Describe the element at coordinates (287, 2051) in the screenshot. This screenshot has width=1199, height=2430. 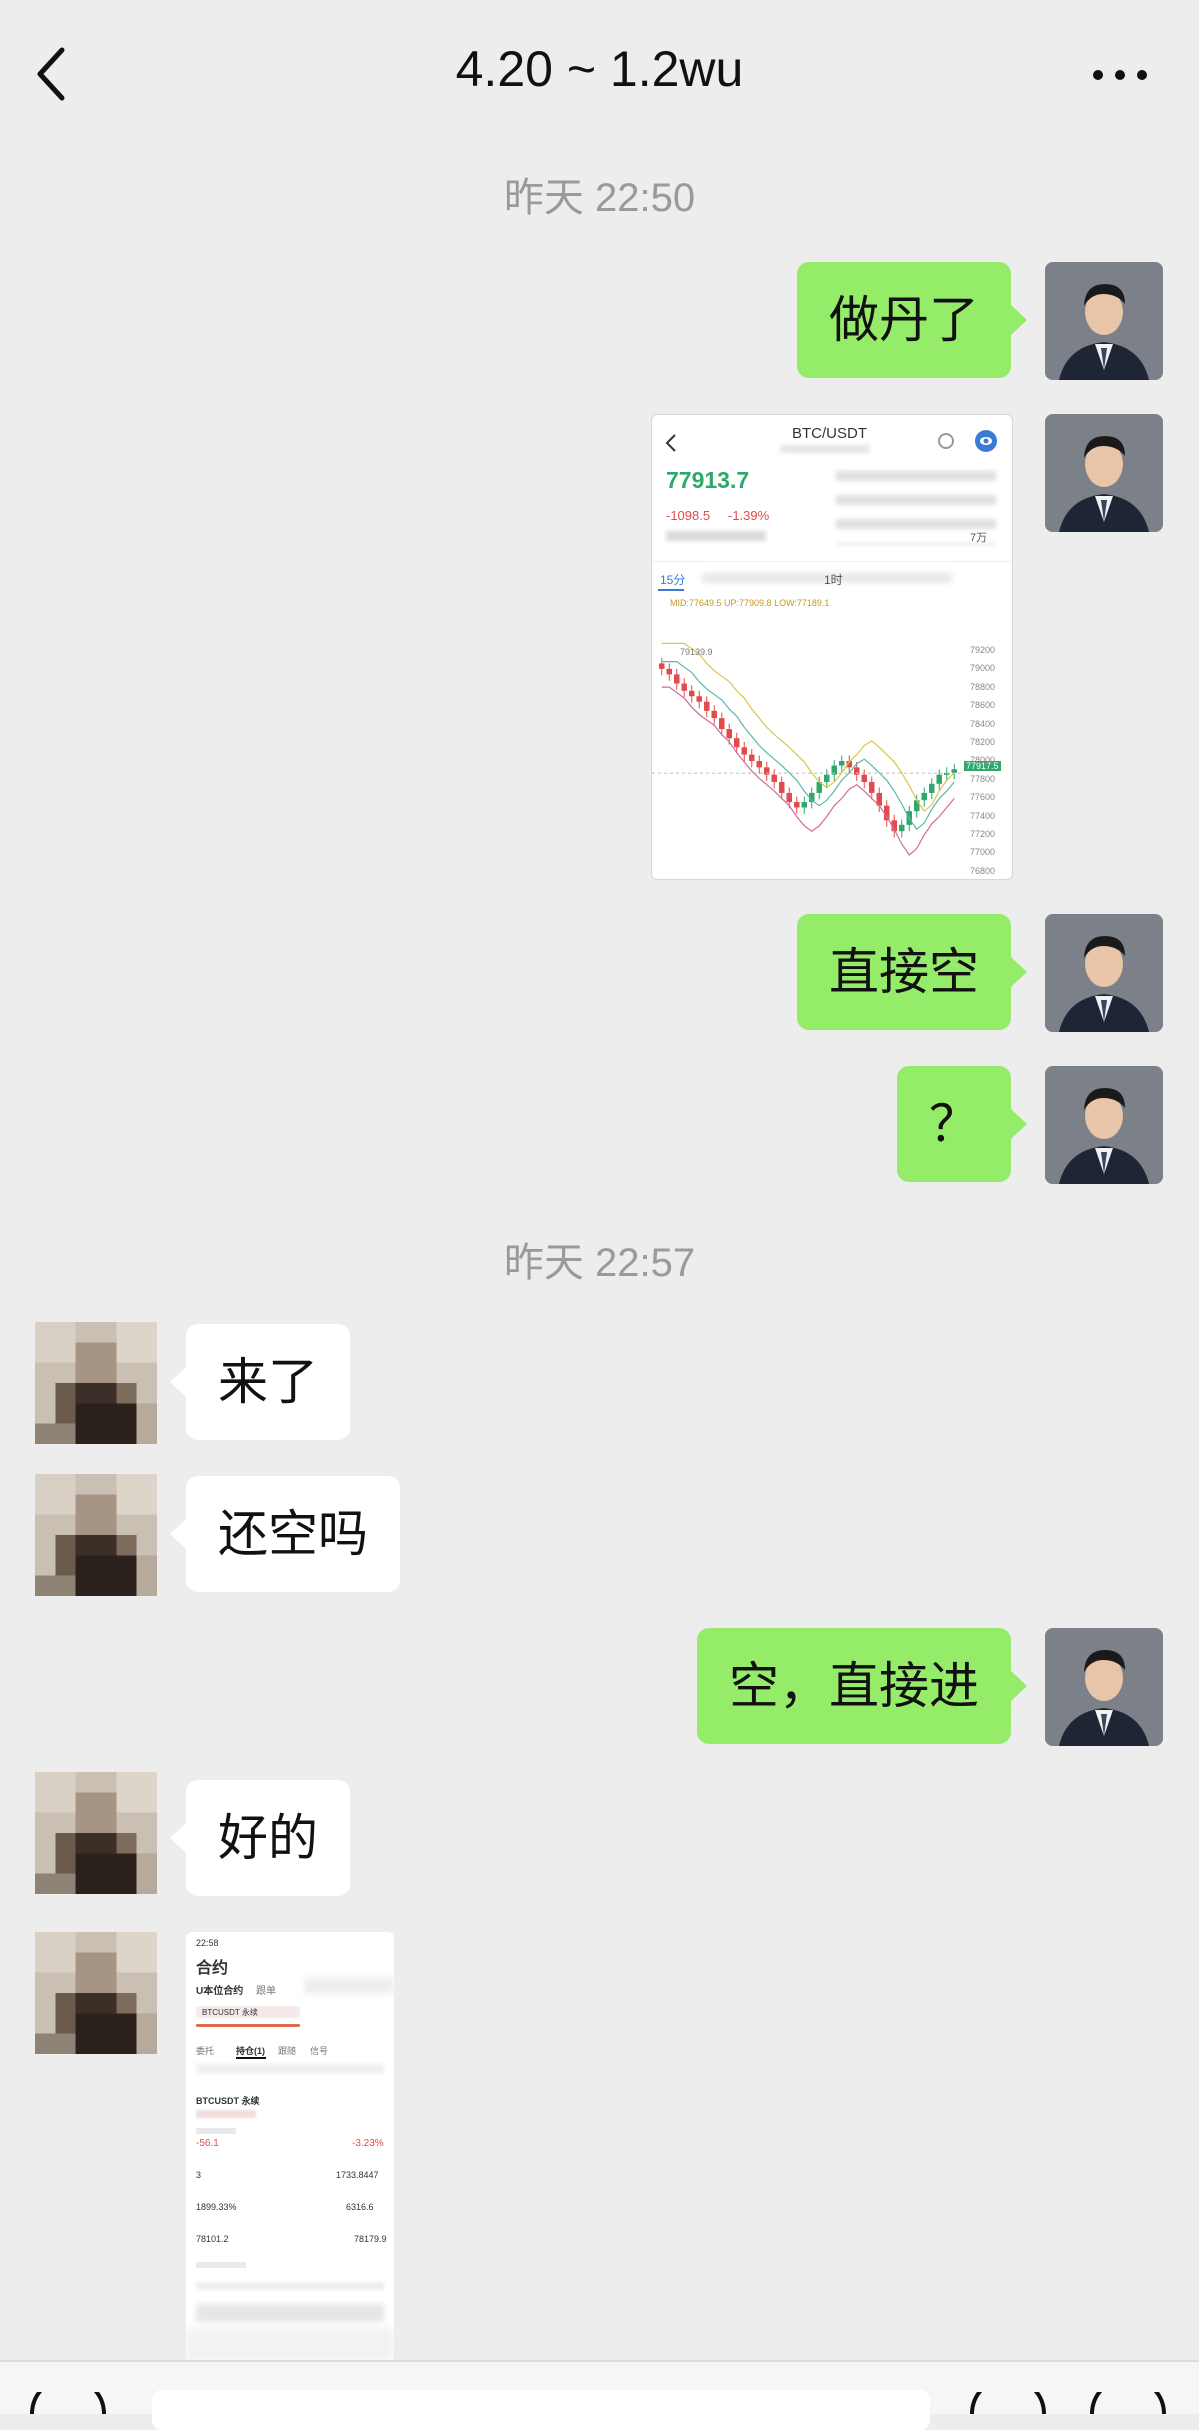
I see `pos-tab-follow: 跟随` at that location.